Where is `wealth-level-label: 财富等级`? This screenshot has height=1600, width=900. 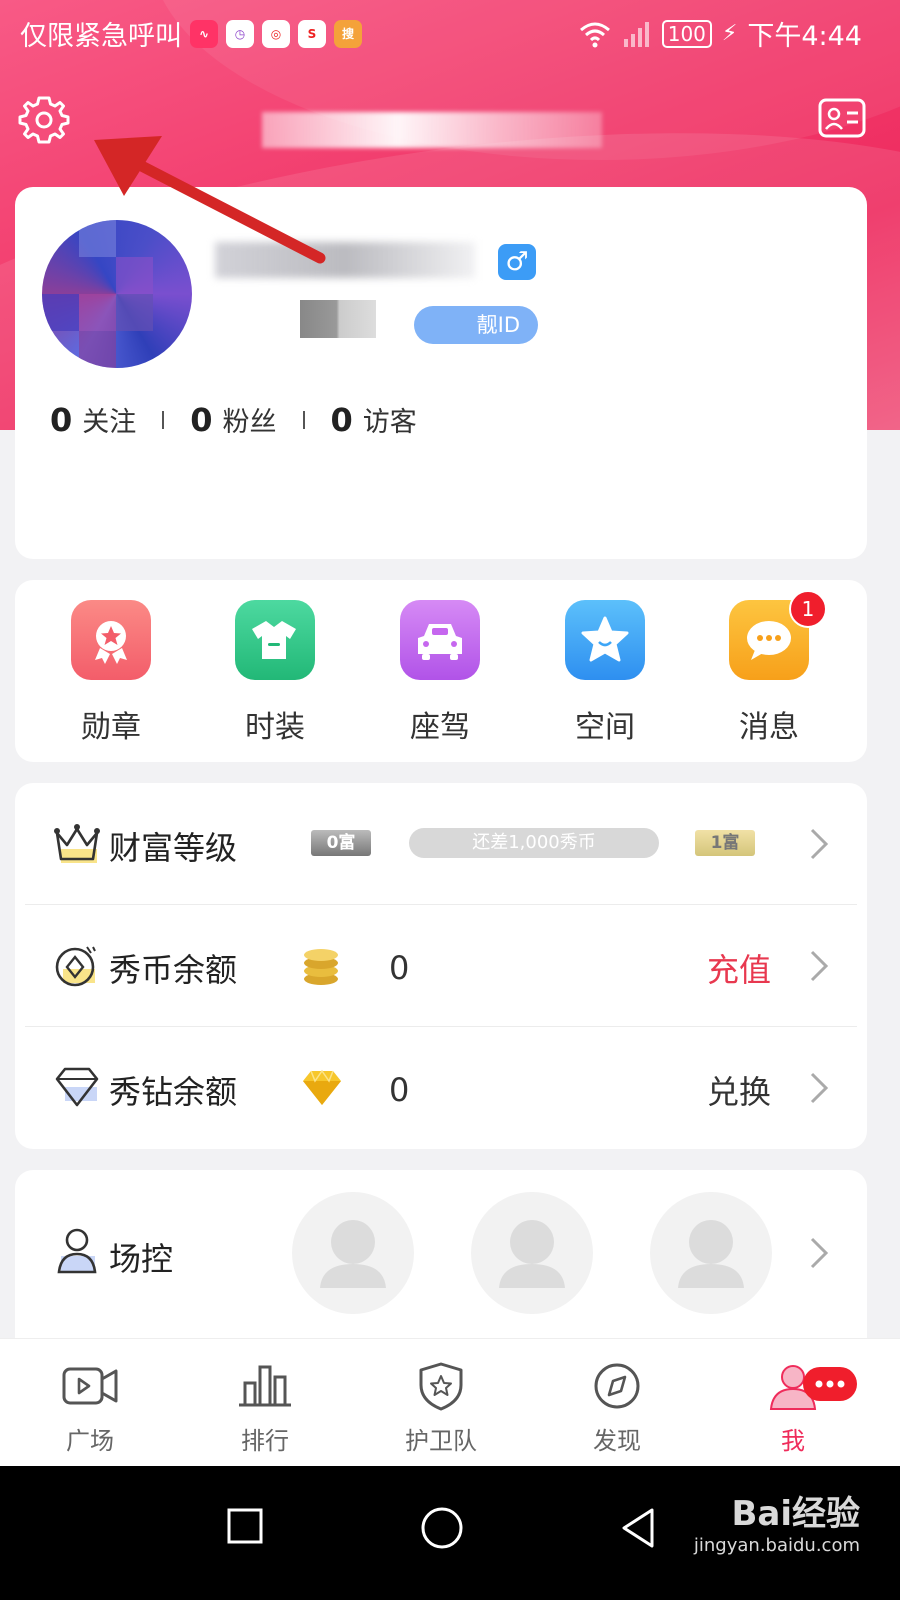
wealth-level-label: 财富等级 is located at coordinates (173, 848).